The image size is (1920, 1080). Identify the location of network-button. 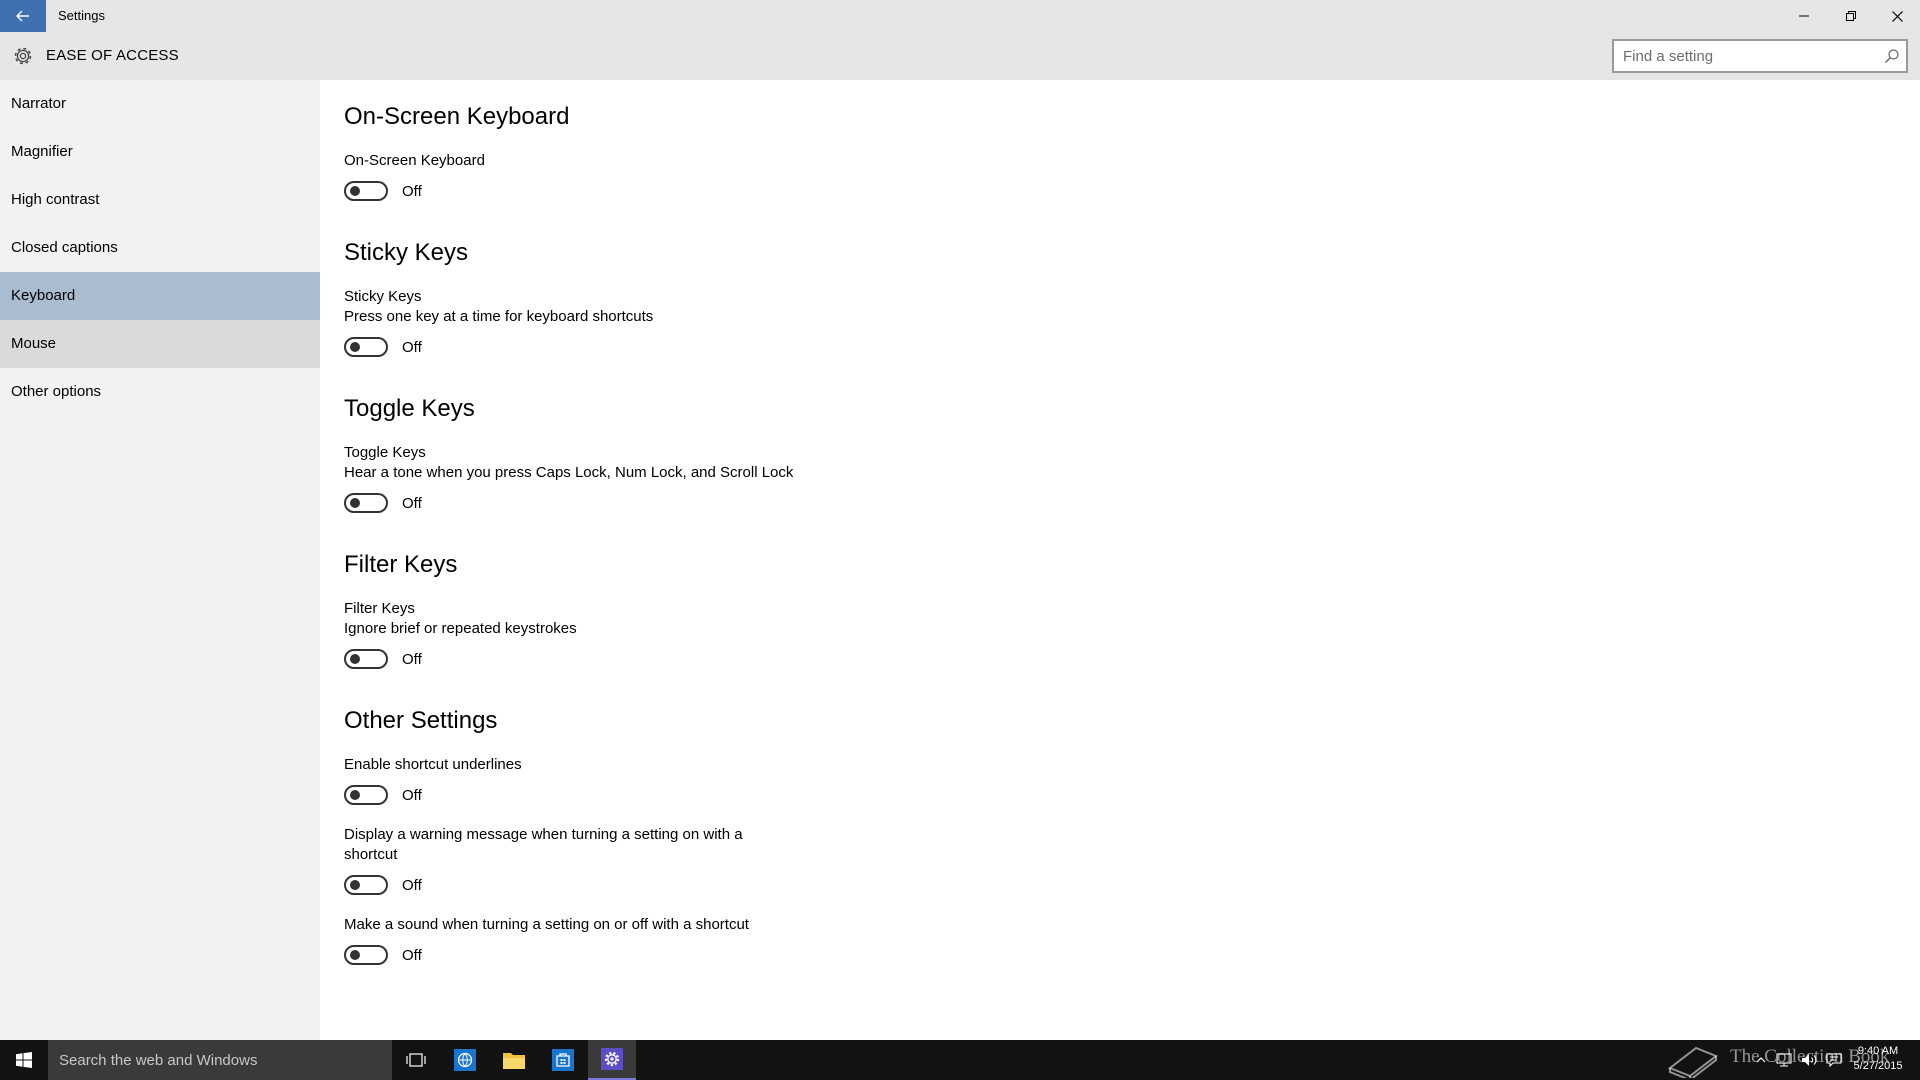
(1784, 1060).